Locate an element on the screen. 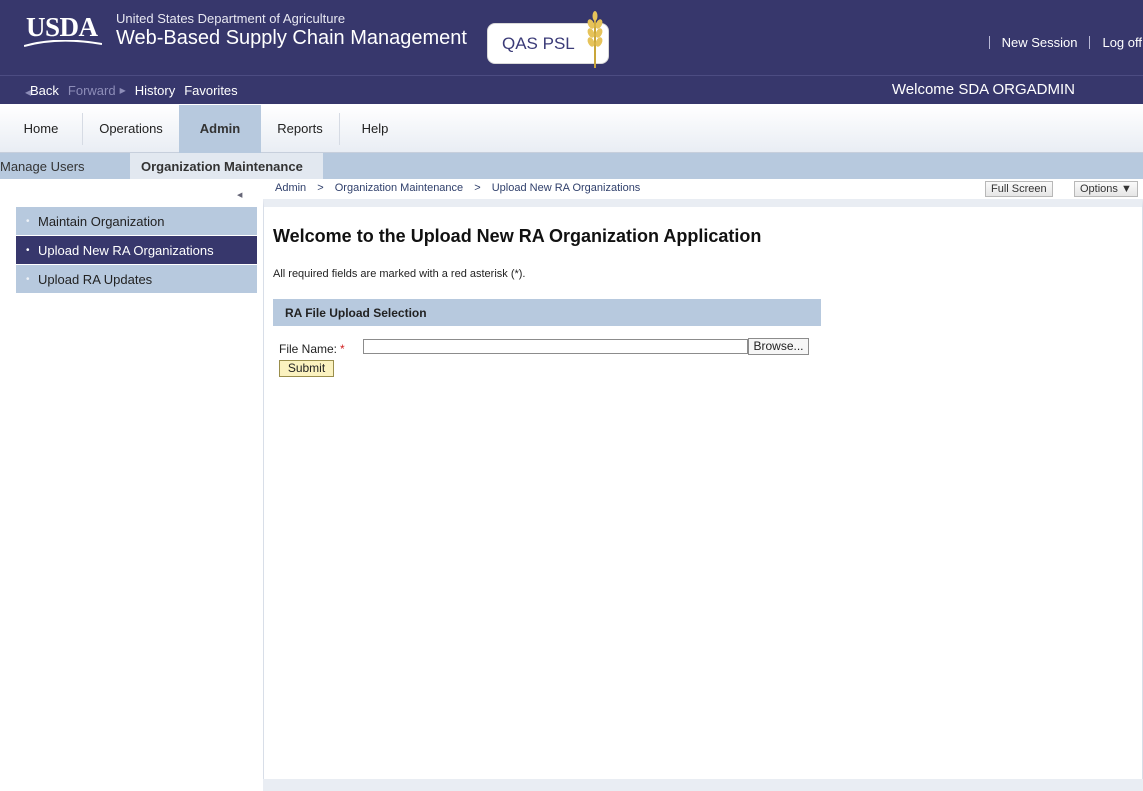 This screenshot has width=1143, height=791. tab-help: Help is located at coordinates (375, 129).